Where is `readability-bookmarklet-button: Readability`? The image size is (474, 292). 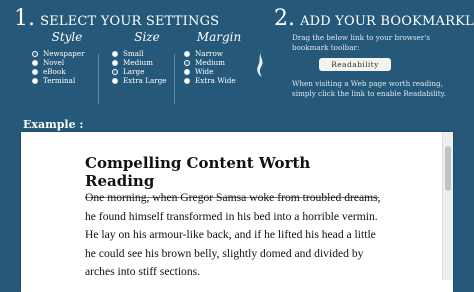 readability-bookmarklet-button: Readability is located at coordinates (355, 64).